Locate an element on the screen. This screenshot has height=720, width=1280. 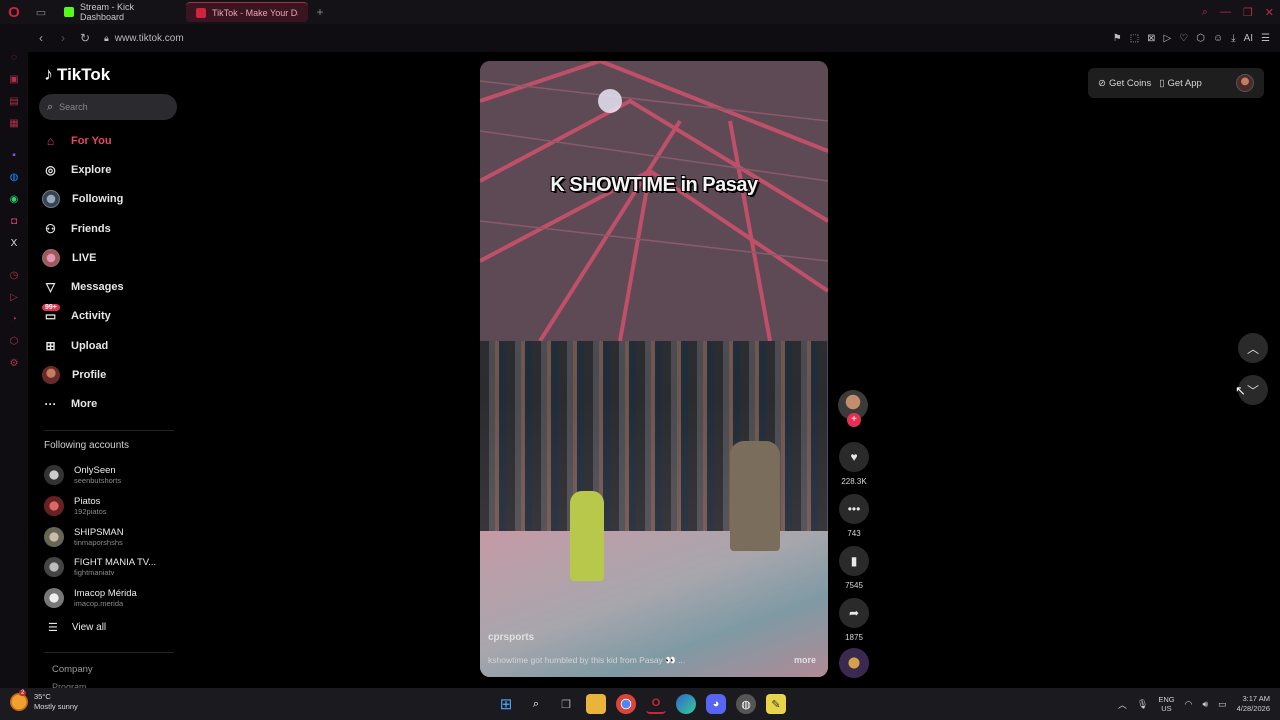
nav-following: Following is located at coordinates (112, 199).